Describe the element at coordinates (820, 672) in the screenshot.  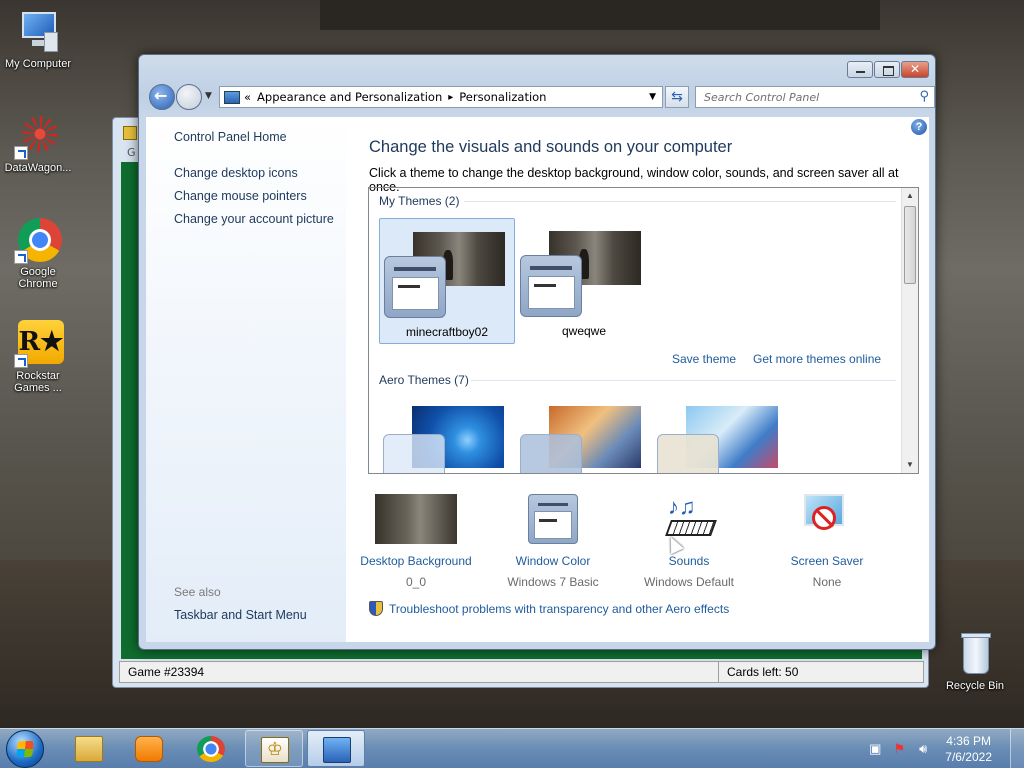
I see `cards-left: Cards left: 50` at that location.